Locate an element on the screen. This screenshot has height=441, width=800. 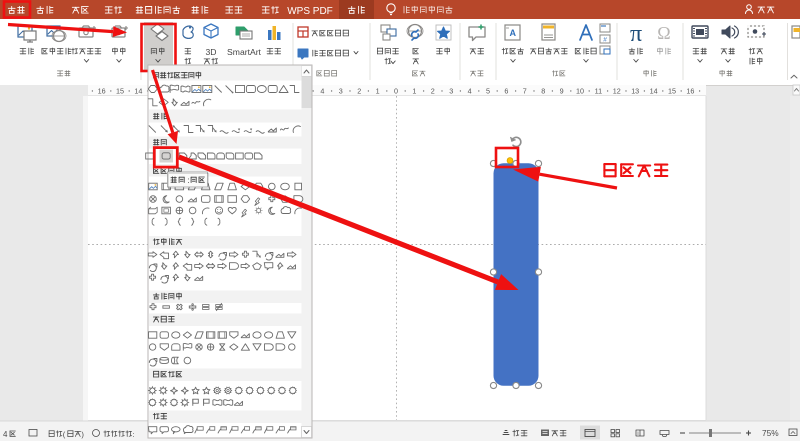
svg-text: 8 is located at coordinates (543, 91).